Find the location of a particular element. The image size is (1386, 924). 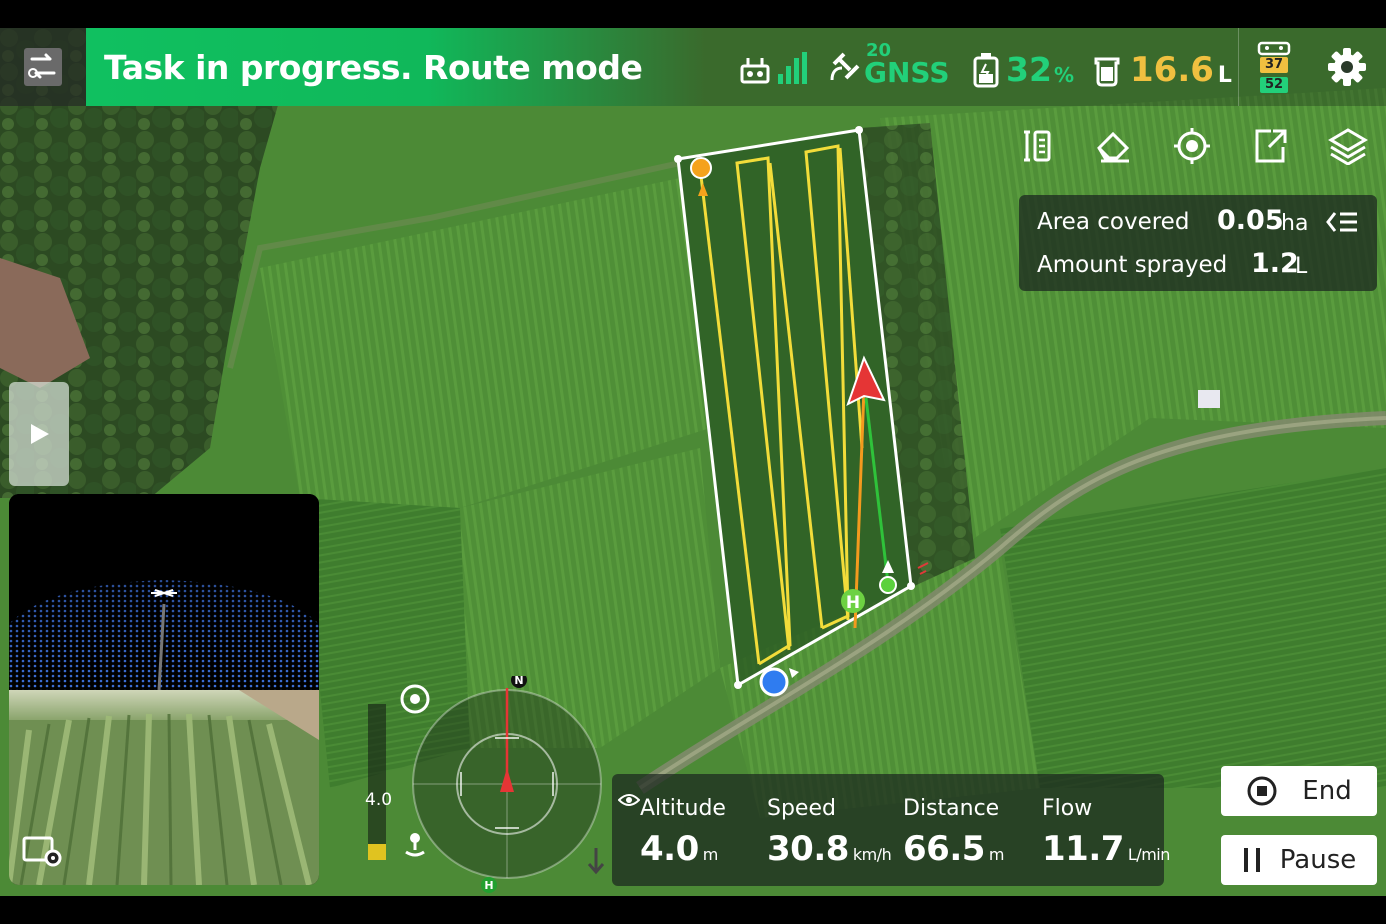

battery-unit: % is located at coordinates (1063, 74).